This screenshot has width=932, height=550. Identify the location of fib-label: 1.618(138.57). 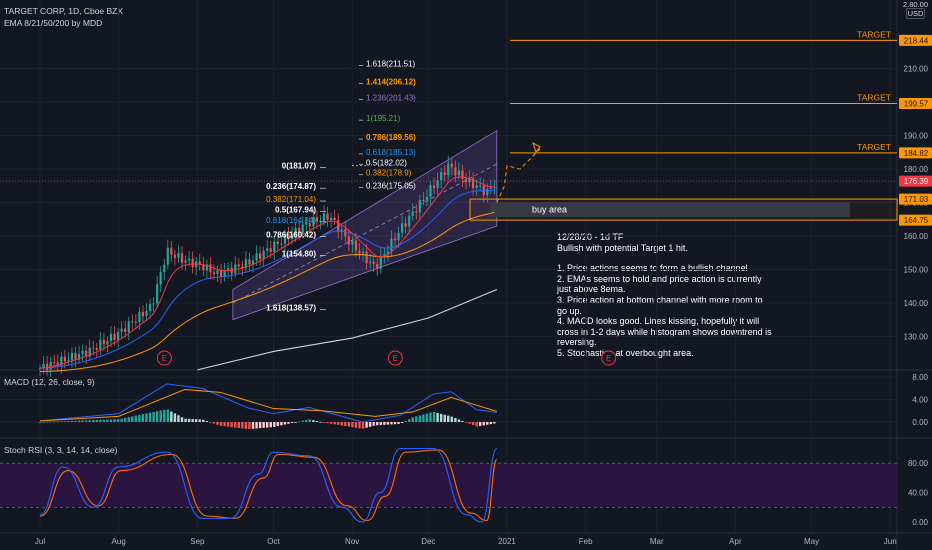
(291, 308).